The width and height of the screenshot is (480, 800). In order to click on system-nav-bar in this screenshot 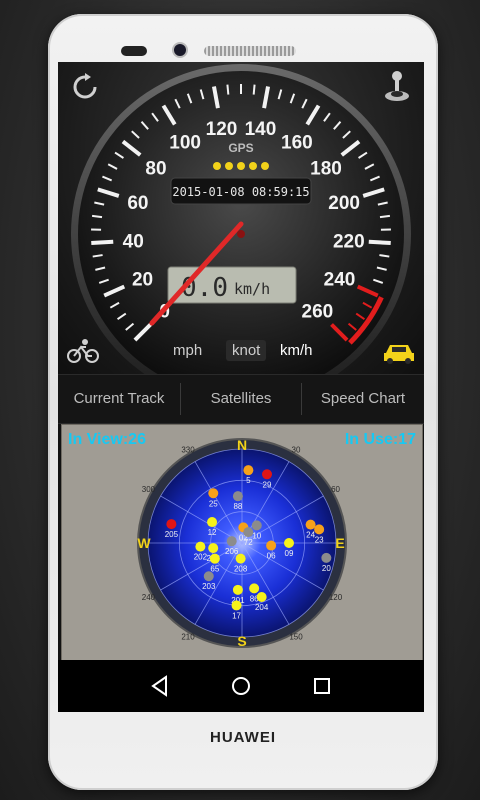, I will do `click(241, 686)`.